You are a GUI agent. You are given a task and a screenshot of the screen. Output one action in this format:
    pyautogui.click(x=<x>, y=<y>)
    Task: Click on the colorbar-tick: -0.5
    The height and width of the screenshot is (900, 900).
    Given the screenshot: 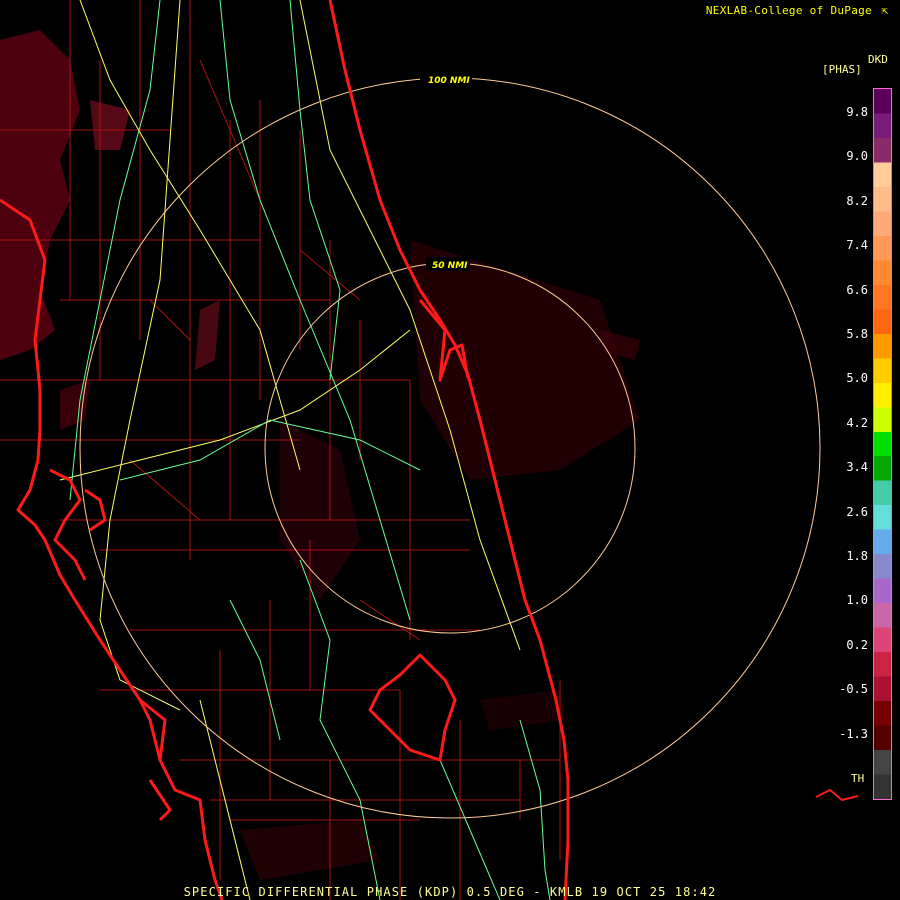 What is the action you would take?
    pyautogui.click(x=853, y=689)
    